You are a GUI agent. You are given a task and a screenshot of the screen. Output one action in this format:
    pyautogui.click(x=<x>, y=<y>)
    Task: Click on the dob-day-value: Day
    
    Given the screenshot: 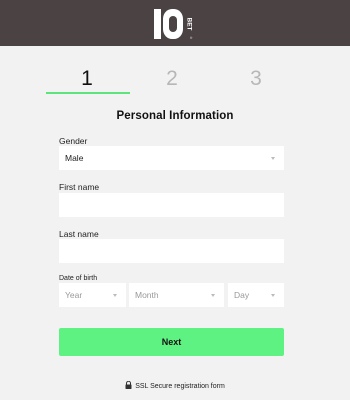 What is the action you would take?
    pyautogui.click(x=242, y=295)
    